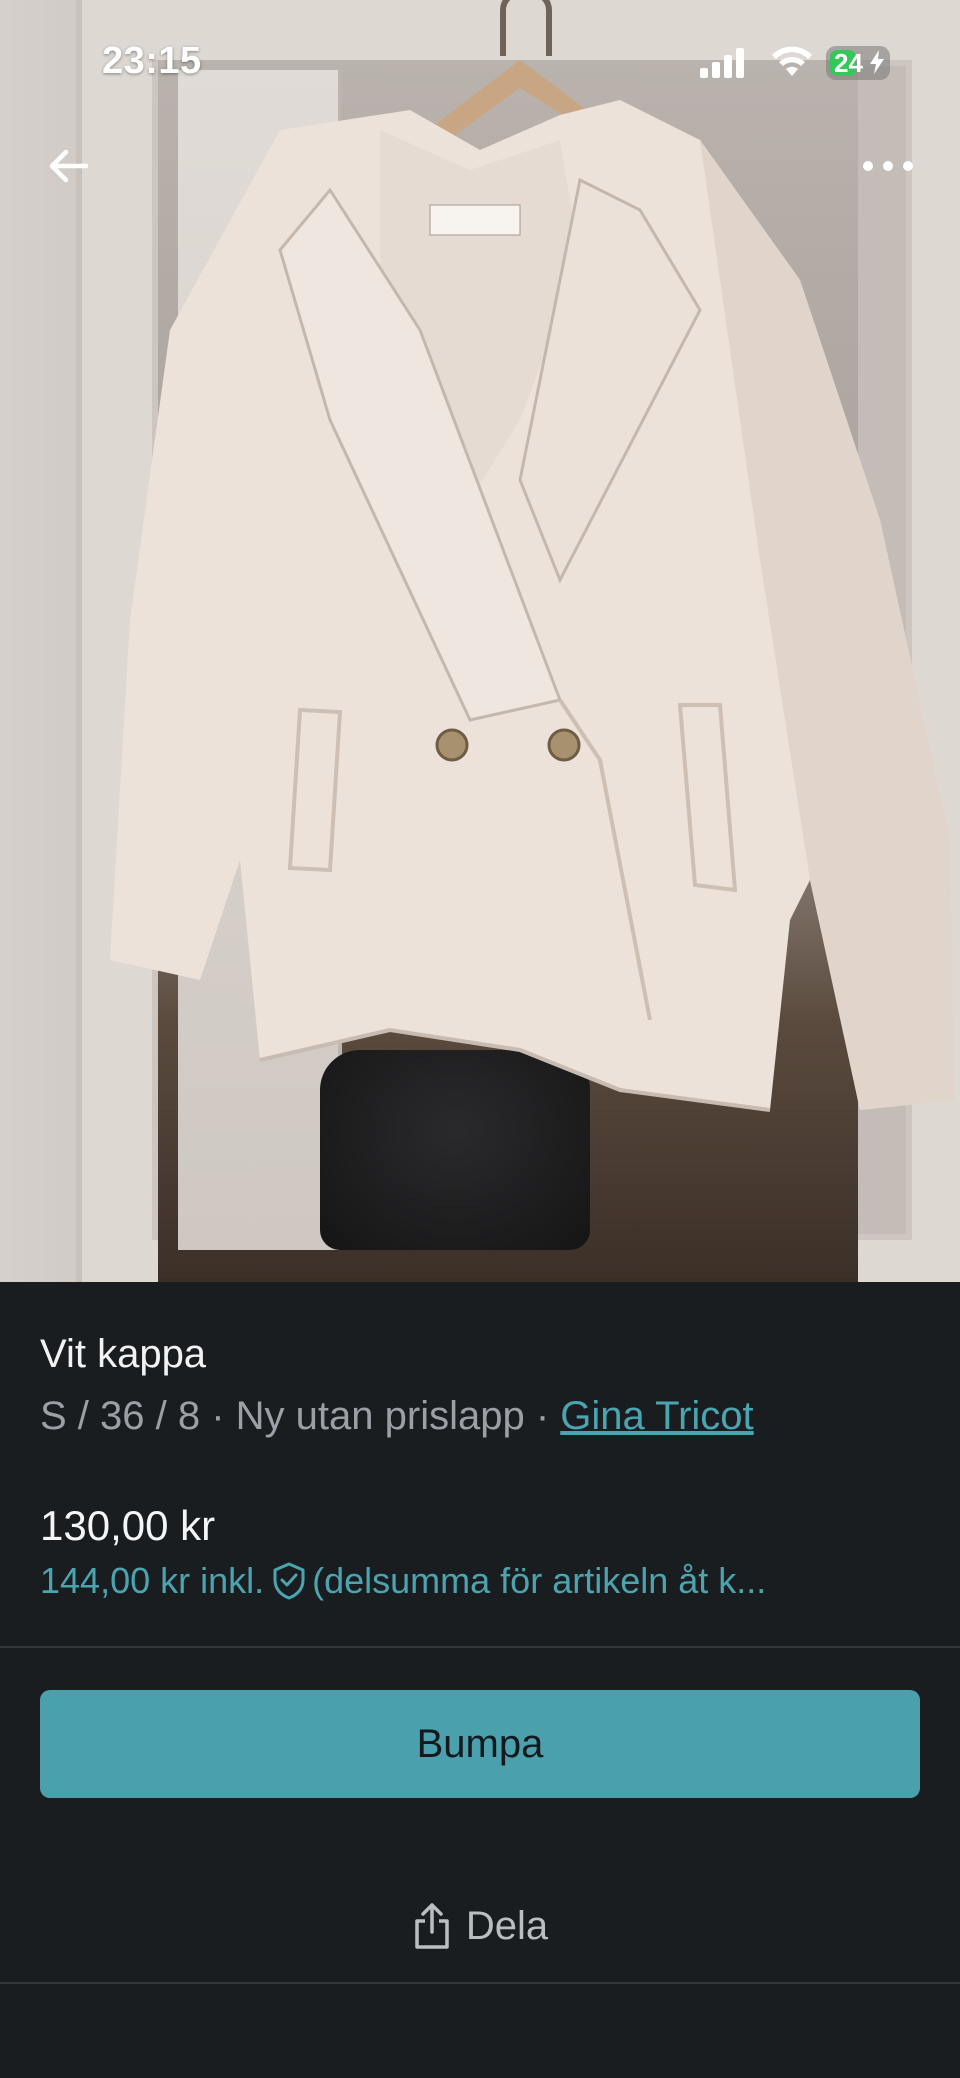  I want to click on arrow-left-icon, so click(68, 166).